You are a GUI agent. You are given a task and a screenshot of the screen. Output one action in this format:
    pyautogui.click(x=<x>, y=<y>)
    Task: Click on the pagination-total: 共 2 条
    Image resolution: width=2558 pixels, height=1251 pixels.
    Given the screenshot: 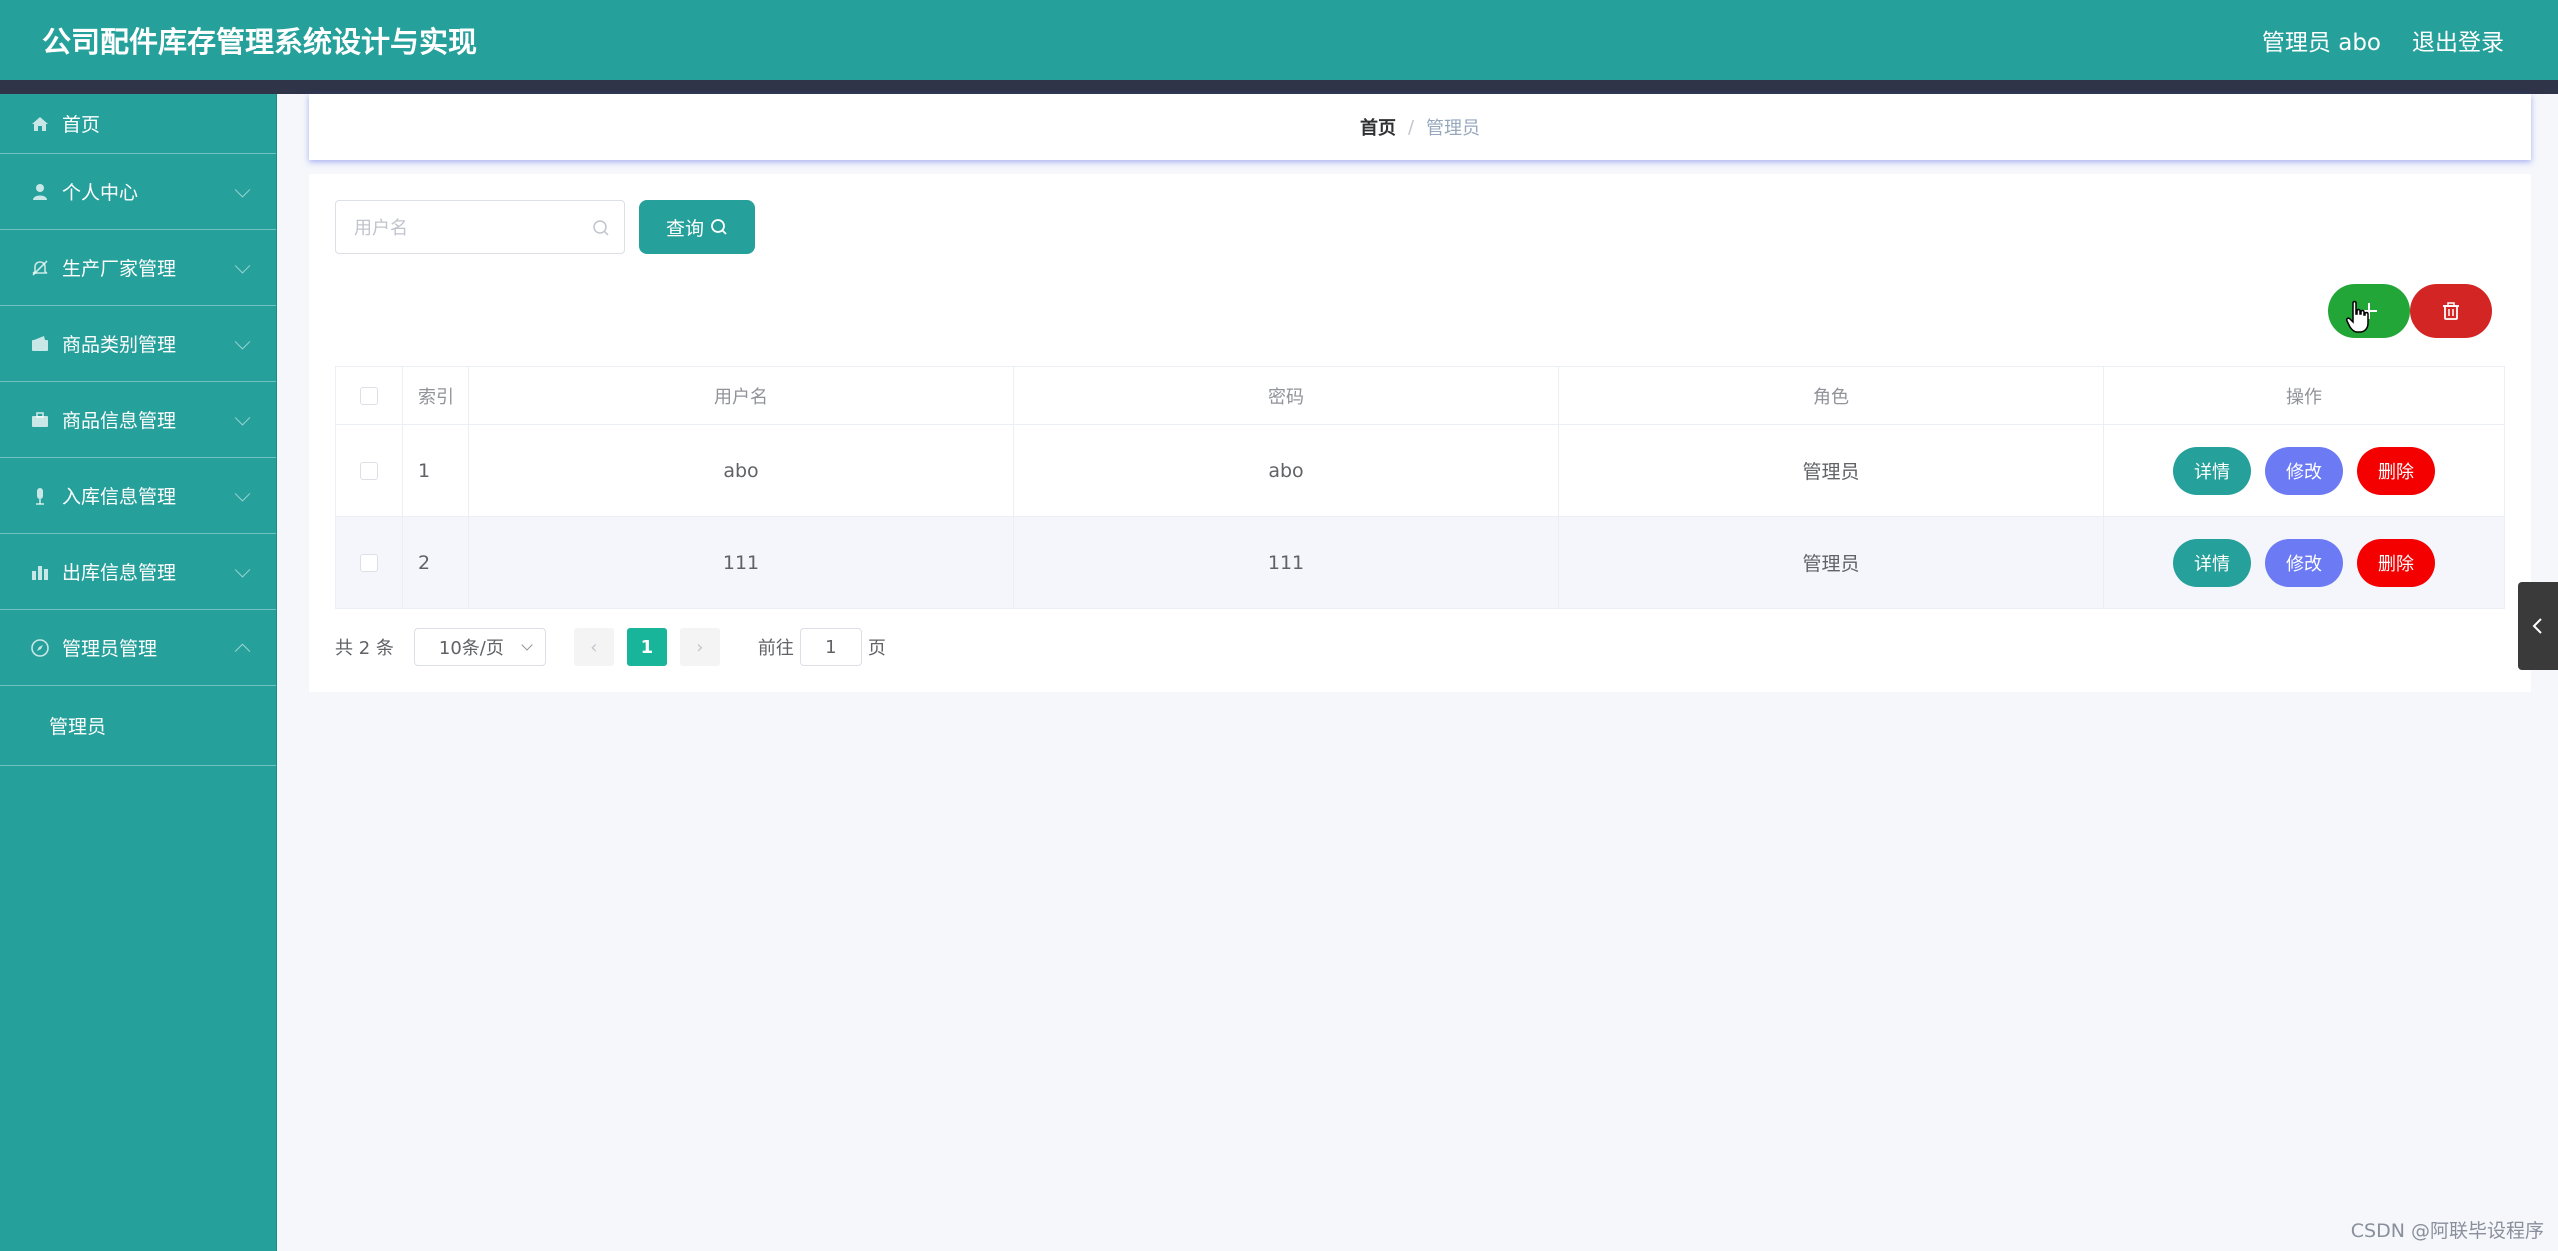 What is the action you would take?
    pyautogui.click(x=364, y=648)
    